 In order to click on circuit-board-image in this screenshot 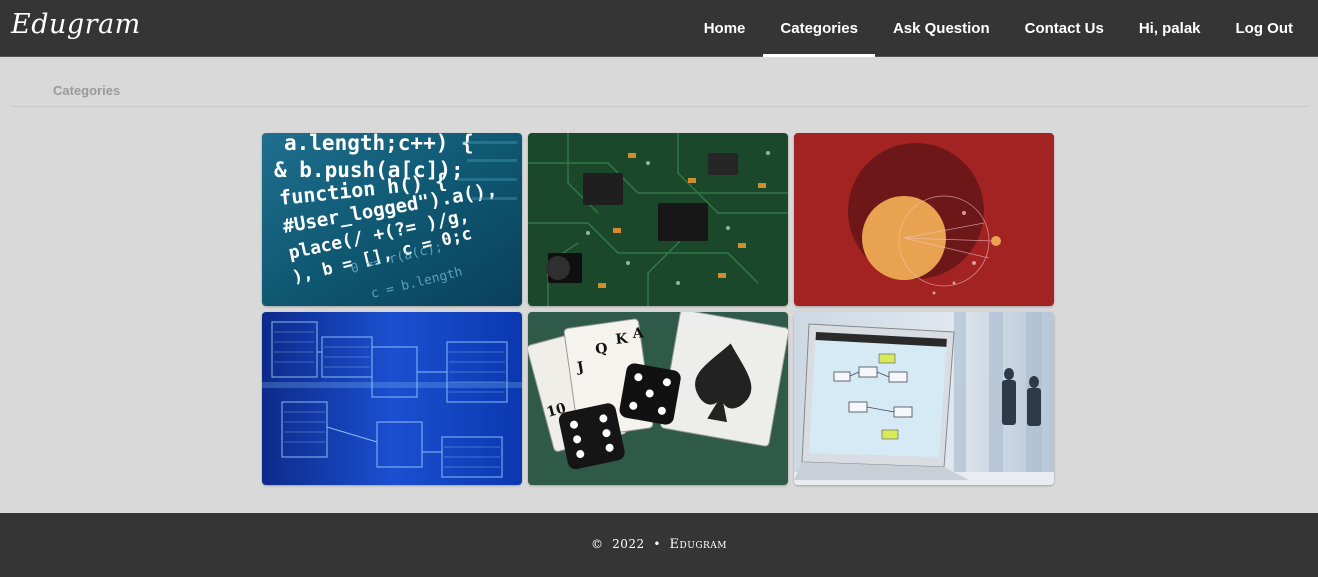, I will do `click(658, 219)`.